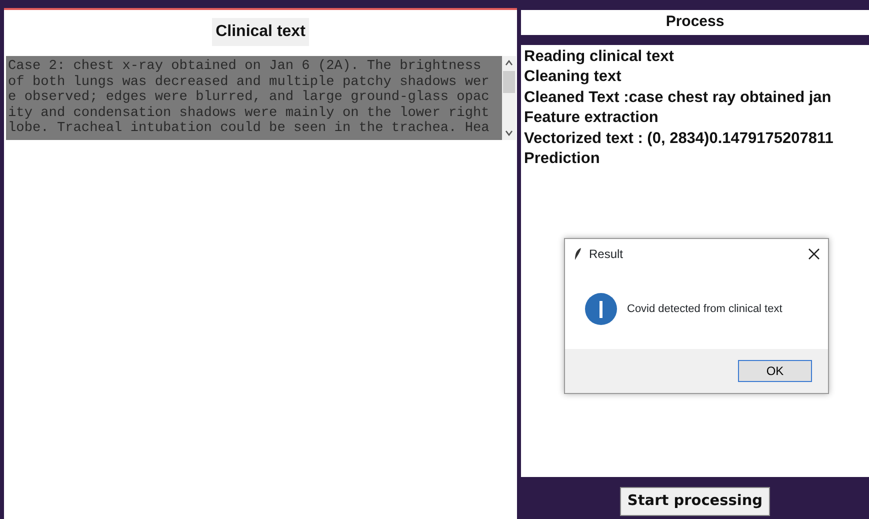  I want to click on scroll-thumb, so click(509, 82).